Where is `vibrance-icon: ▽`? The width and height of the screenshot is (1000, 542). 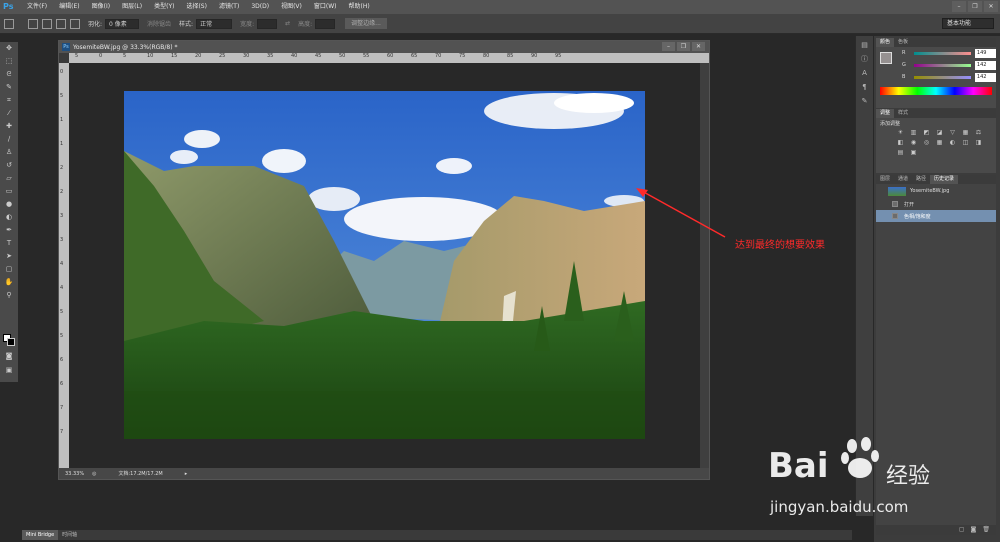 vibrance-icon: ▽ is located at coordinates (952, 133).